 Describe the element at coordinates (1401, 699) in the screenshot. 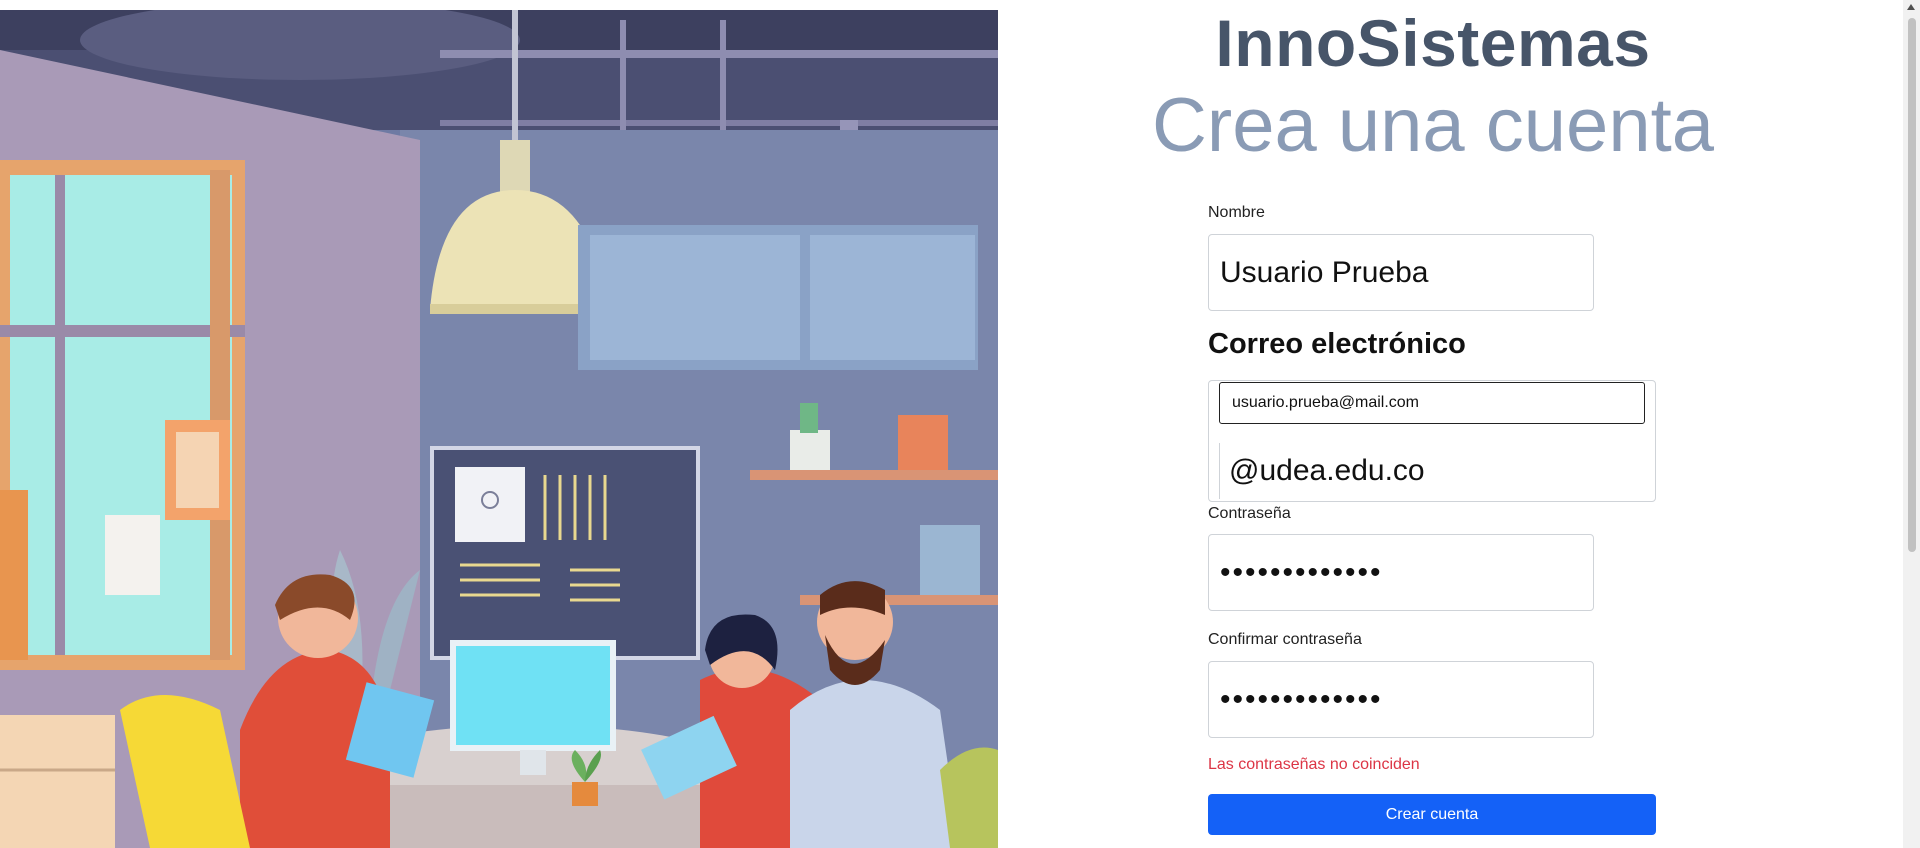

I see `confirm-password-field: •••••••••••••` at that location.